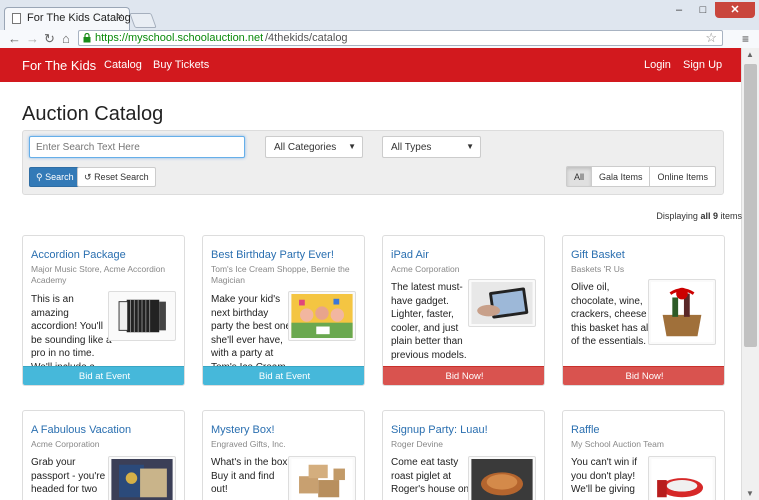 Image resolution: width=759 pixels, height=500 pixels. Describe the element at coordinates (179, 38) in the screenshot. I see `url-secure-part: https://myschool.schoolauction.net` at that location.